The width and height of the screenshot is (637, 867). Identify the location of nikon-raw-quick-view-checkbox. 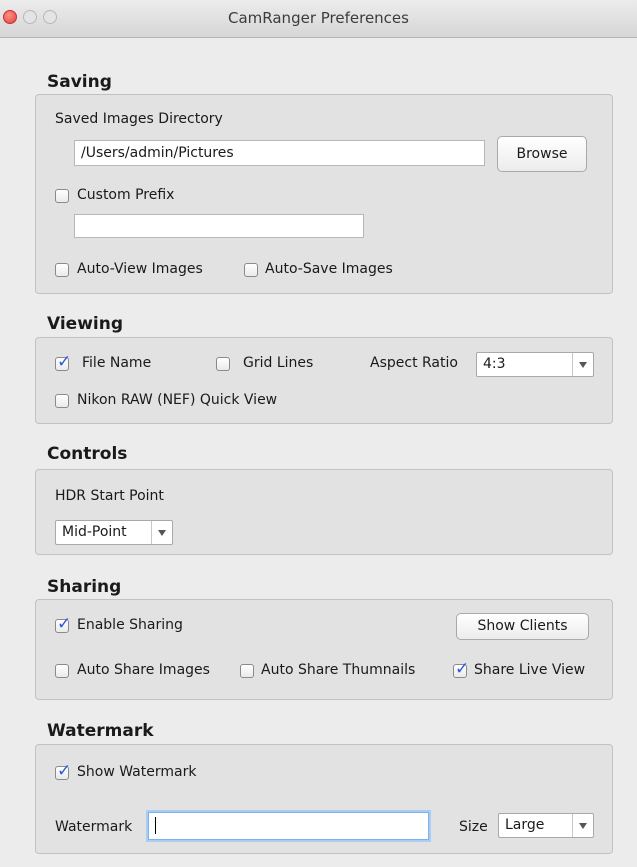
(62, 401).